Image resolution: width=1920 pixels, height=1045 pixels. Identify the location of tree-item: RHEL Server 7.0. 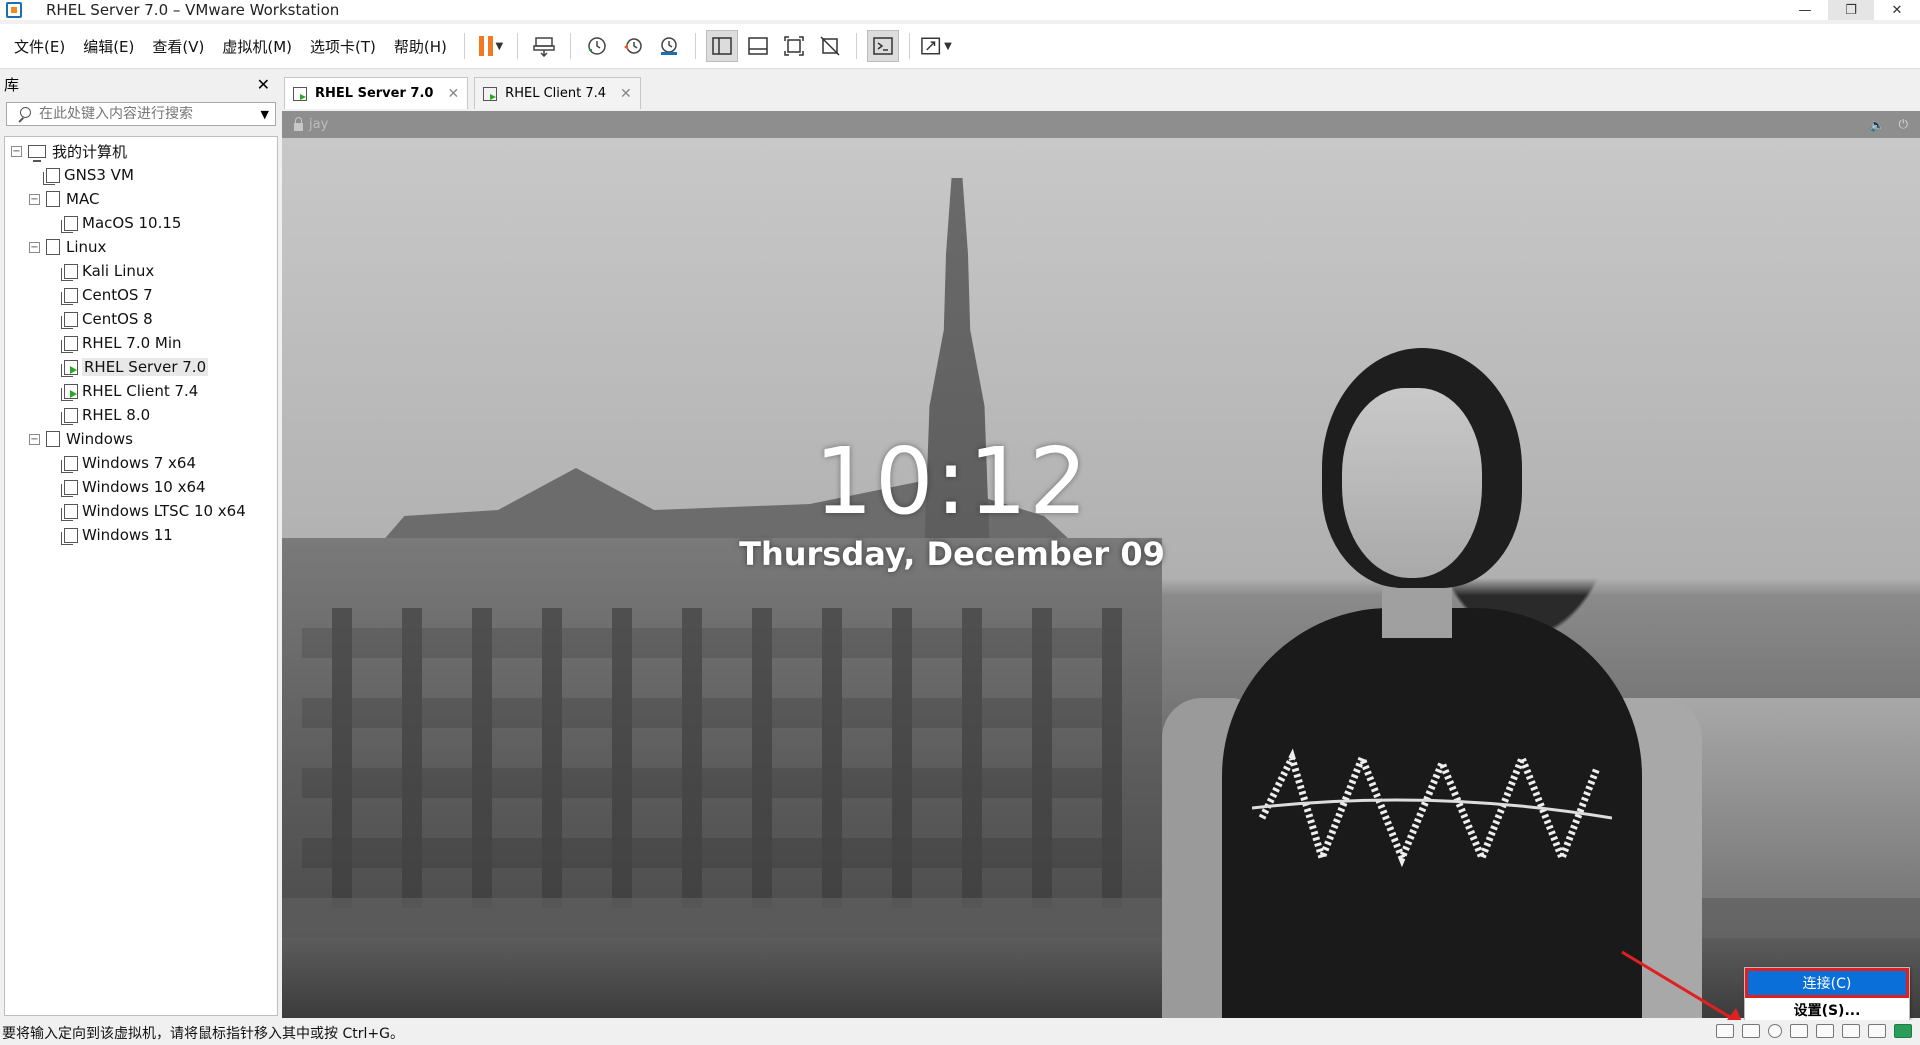
(141, 367).